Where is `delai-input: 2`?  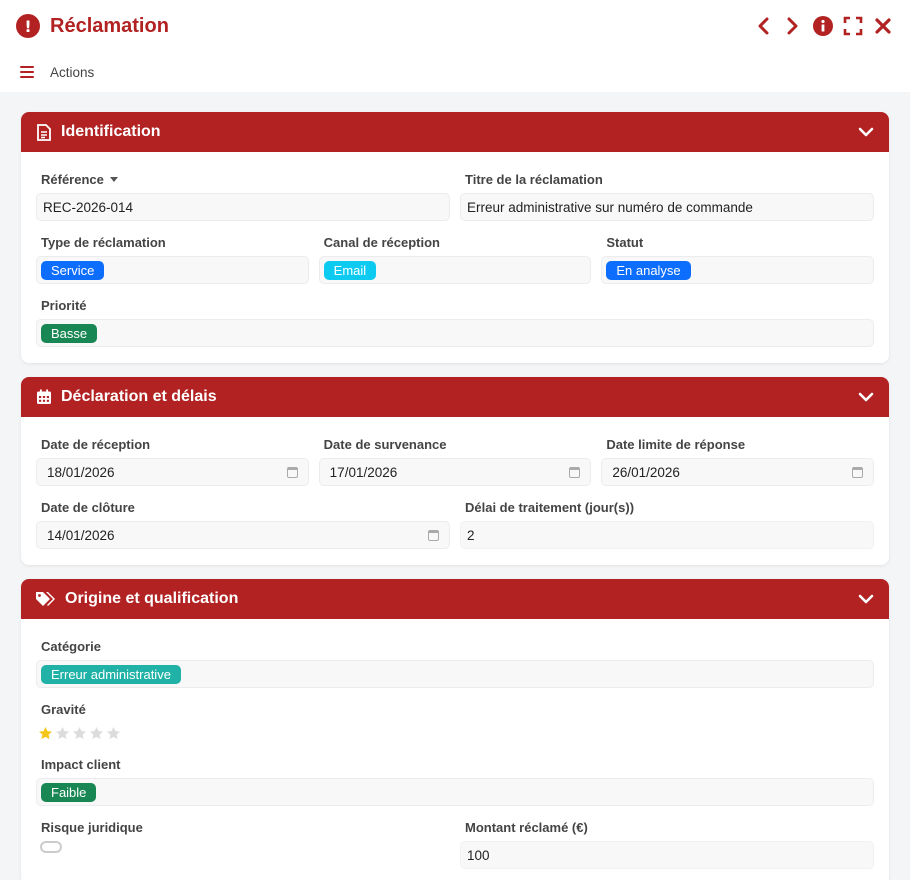 delai-input: 2 is located at coordinates (667, 535).